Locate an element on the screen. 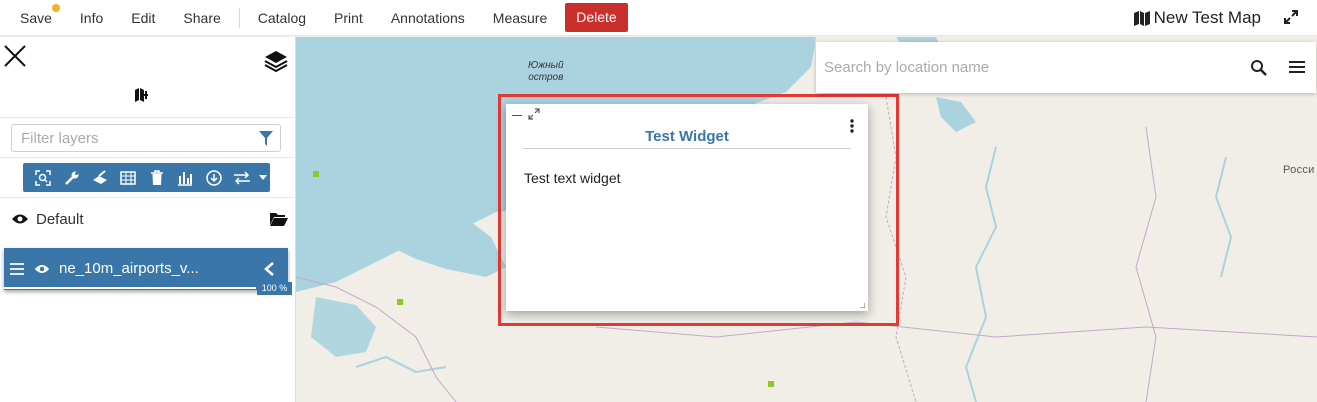  filter-icon is located at coordinates (266, 139).